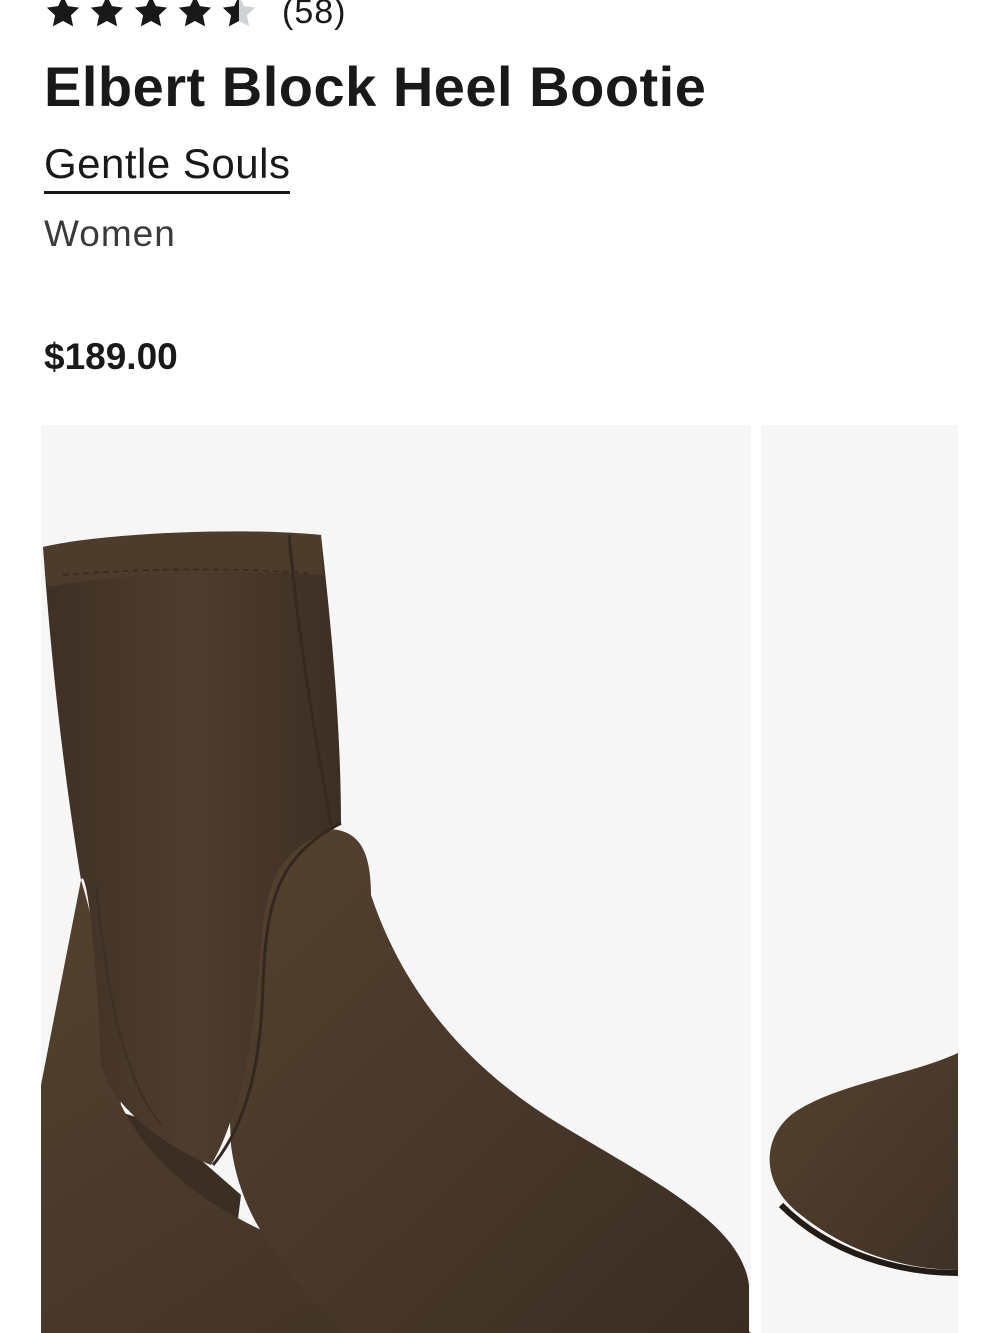  Describe the element at coordinates (375, 86) in the screenshot. I see `product-title: Elbert Block Heel Bootie` at that location.